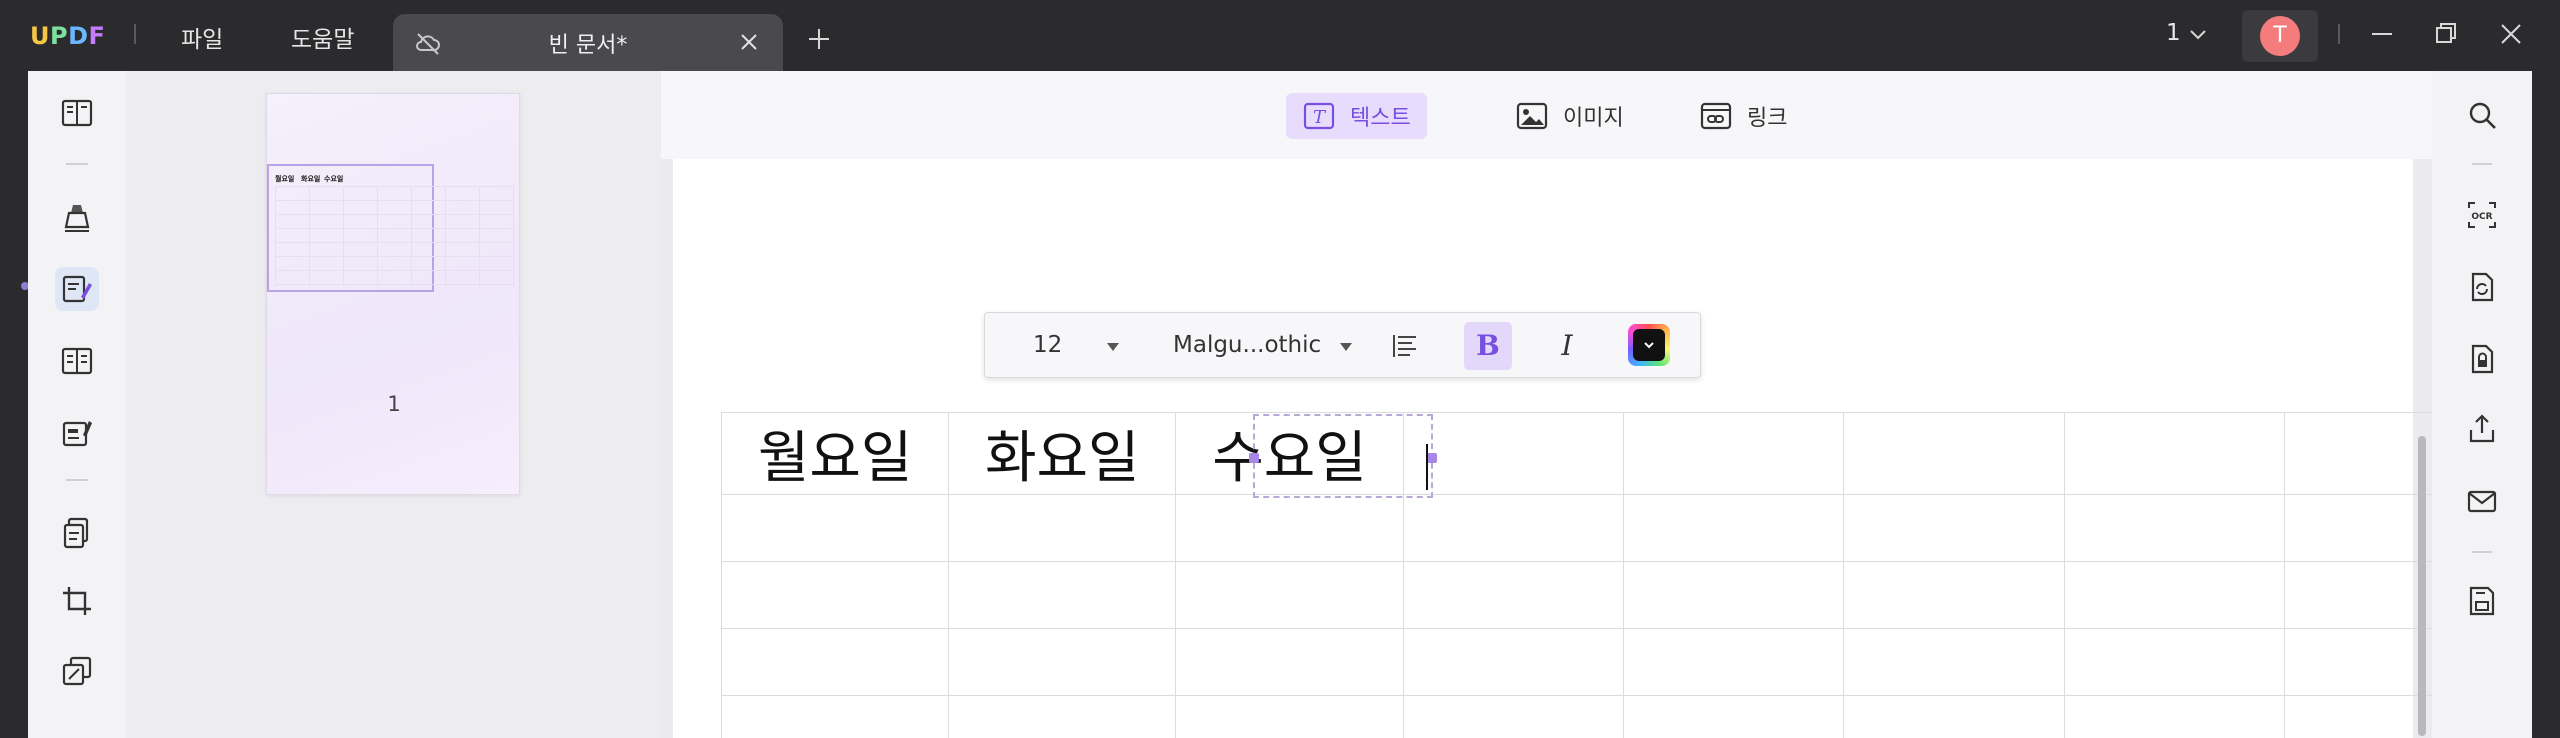 Image resolution: width=2560 pixels, height=738 pixels. I want to click on share-button, so click(2482, 429).